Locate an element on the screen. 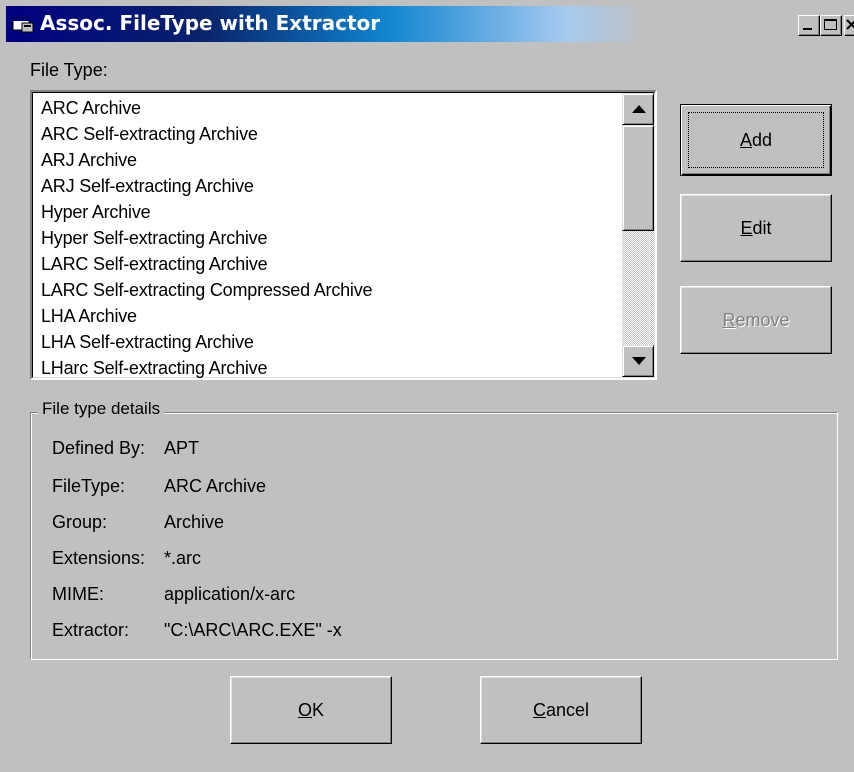  focus-rect is located at coordinates (756, 140).